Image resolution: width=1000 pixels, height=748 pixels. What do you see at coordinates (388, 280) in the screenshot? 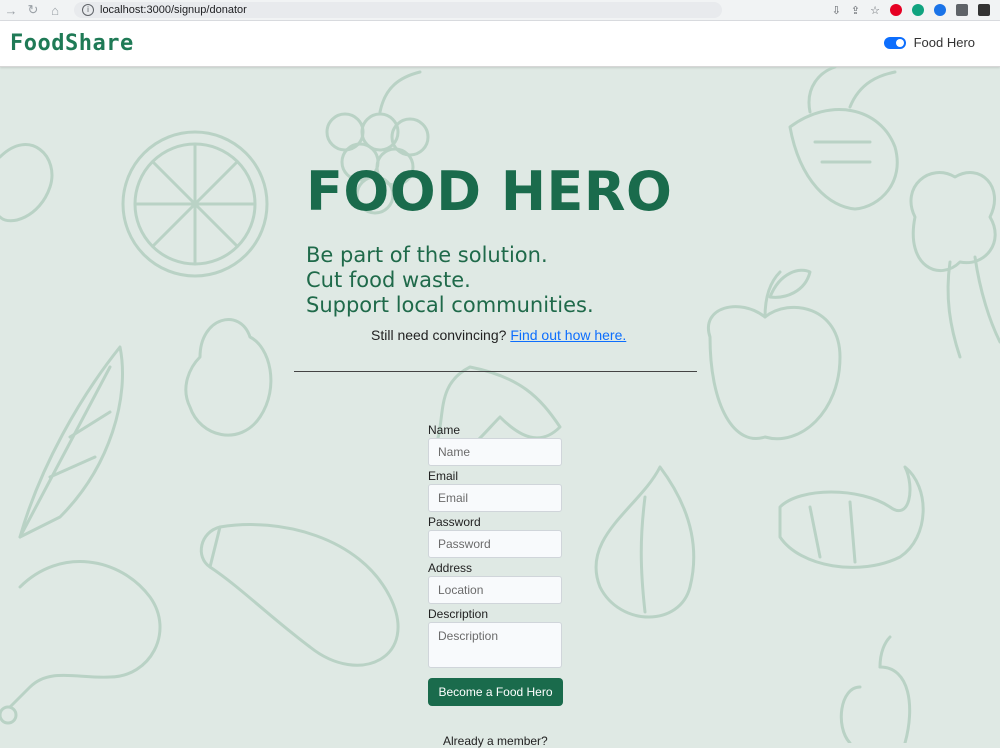
I see `tagline-line: Cut food waste.` at bounding box center [388, 280].